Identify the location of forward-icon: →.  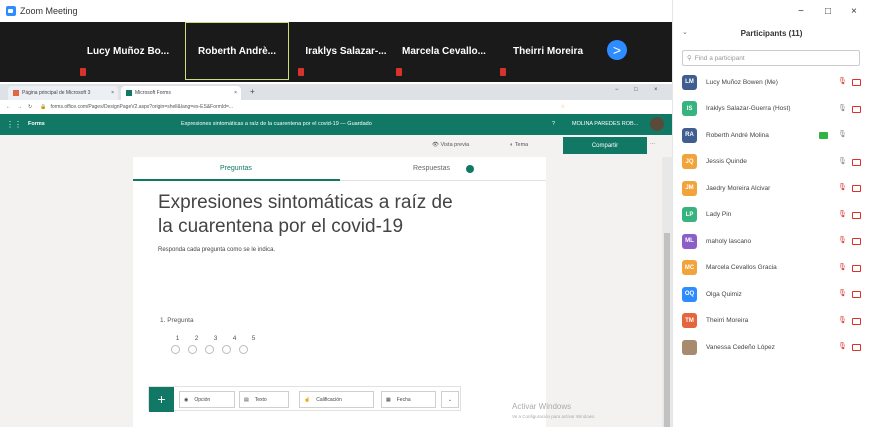
(19, 107).